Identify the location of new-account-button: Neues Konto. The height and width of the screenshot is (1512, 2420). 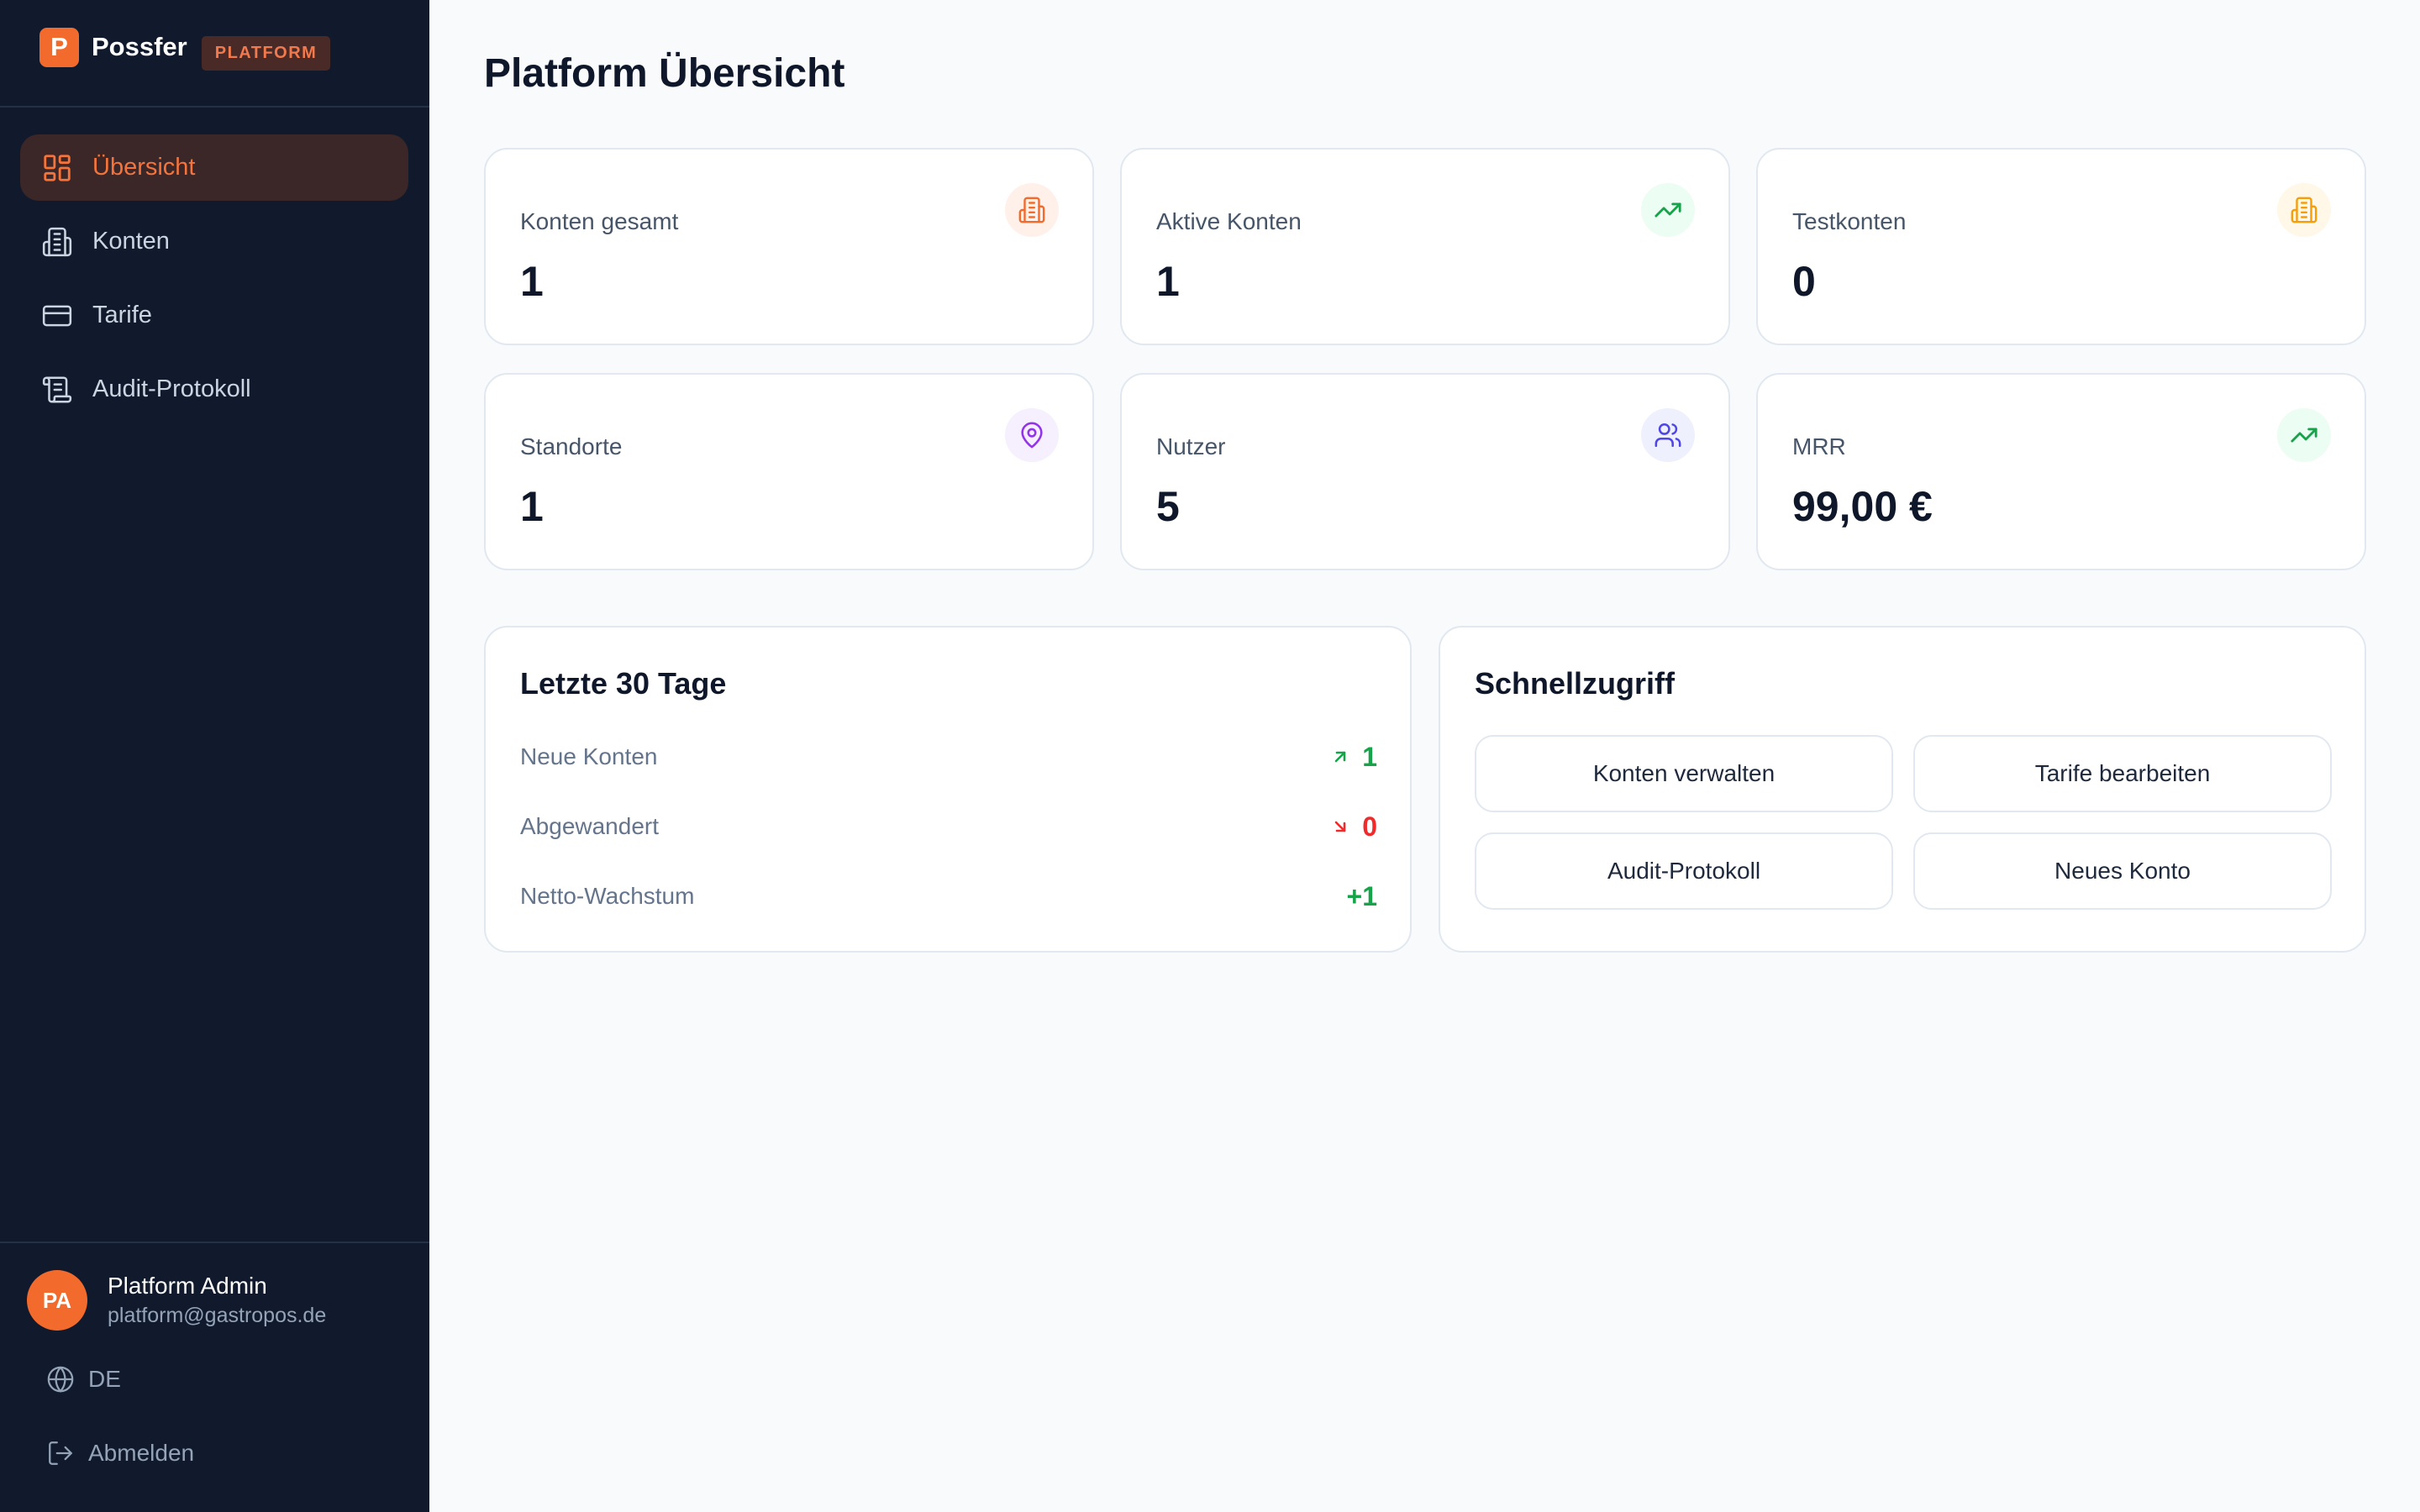
(2122, 871).